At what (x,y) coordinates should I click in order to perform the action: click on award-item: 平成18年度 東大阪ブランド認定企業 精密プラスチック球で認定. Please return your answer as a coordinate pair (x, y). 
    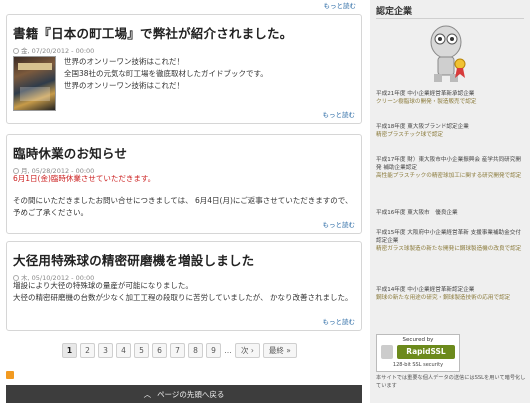
    Looking at the image, I should click on (422, 131).